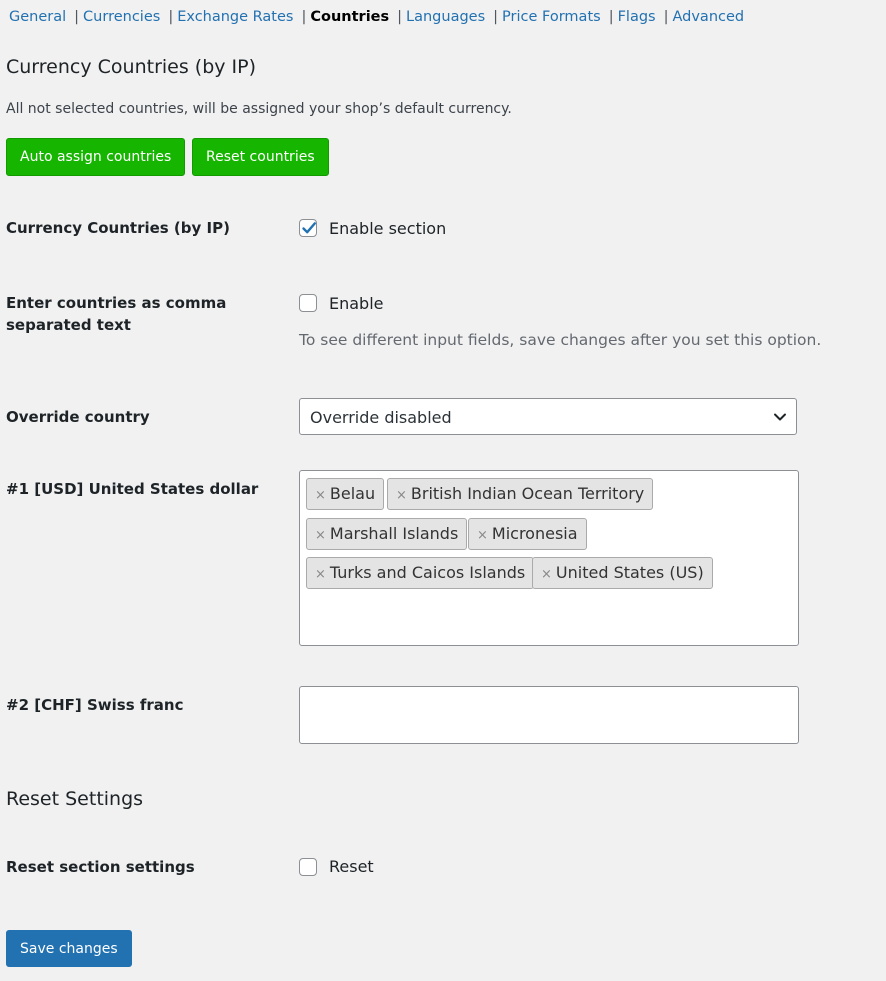 This screenshot has height=981, width=886. I want to click on country-chip: × British Indian Ocean Territory, so click(520, 494).